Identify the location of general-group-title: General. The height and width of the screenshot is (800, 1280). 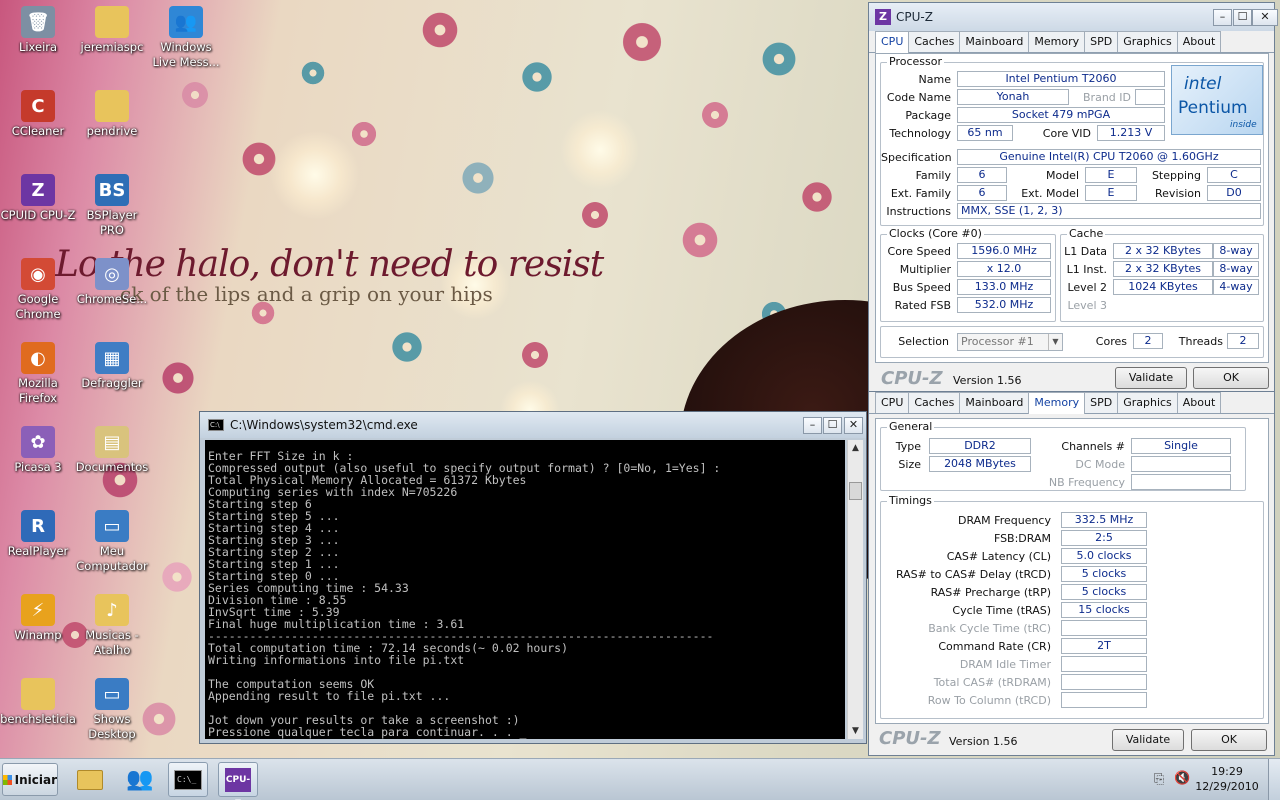
(911, 426).